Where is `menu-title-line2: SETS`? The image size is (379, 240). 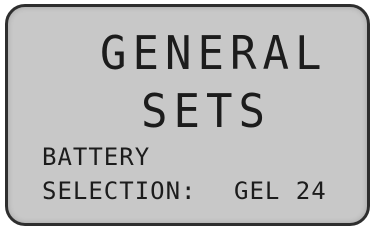
menu-title-line2: SETS is located at coordinates (206, 111).